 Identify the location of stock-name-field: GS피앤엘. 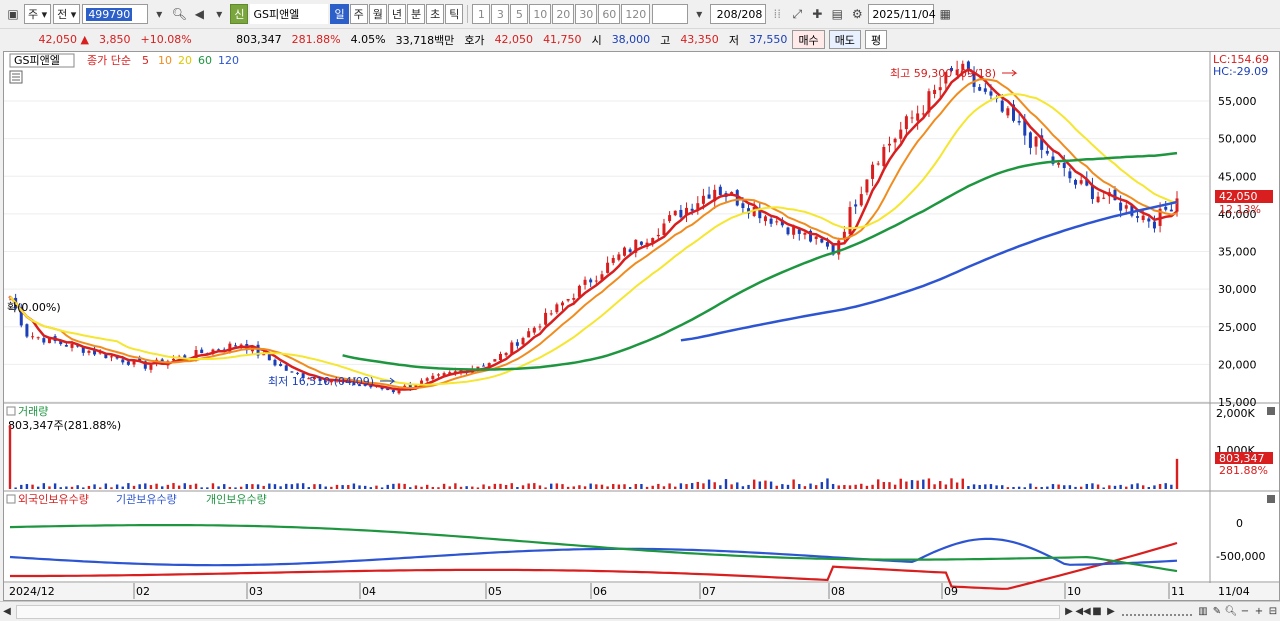
(289, 14).